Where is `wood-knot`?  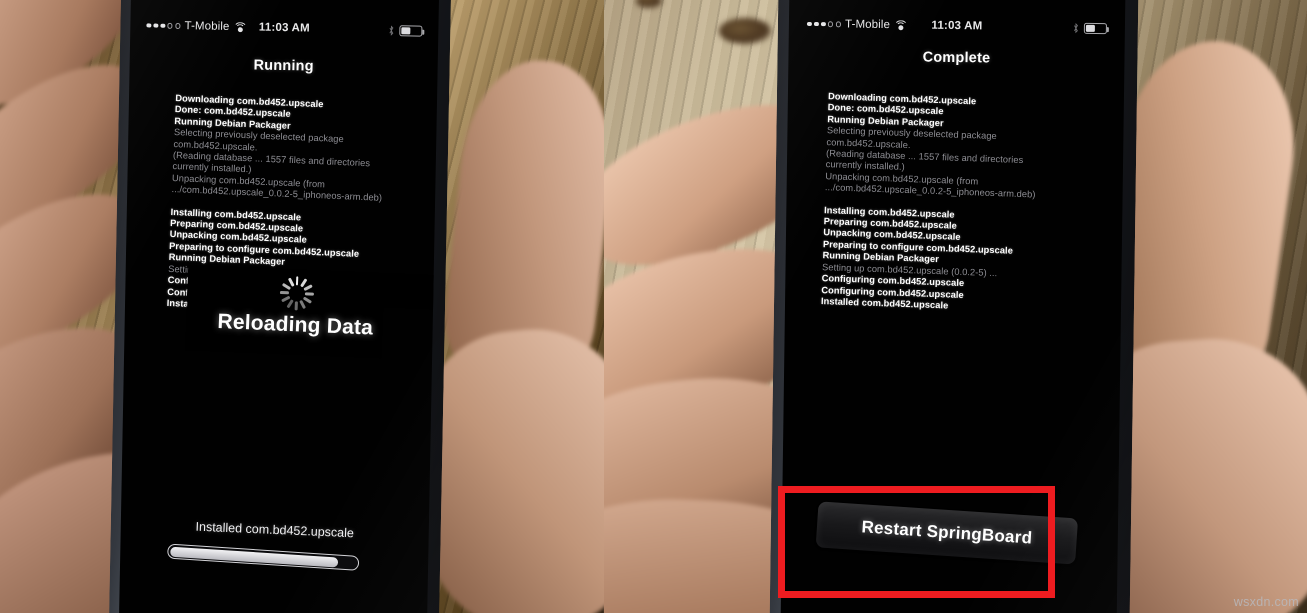
wood-knot is located at coordinates (745, 31).